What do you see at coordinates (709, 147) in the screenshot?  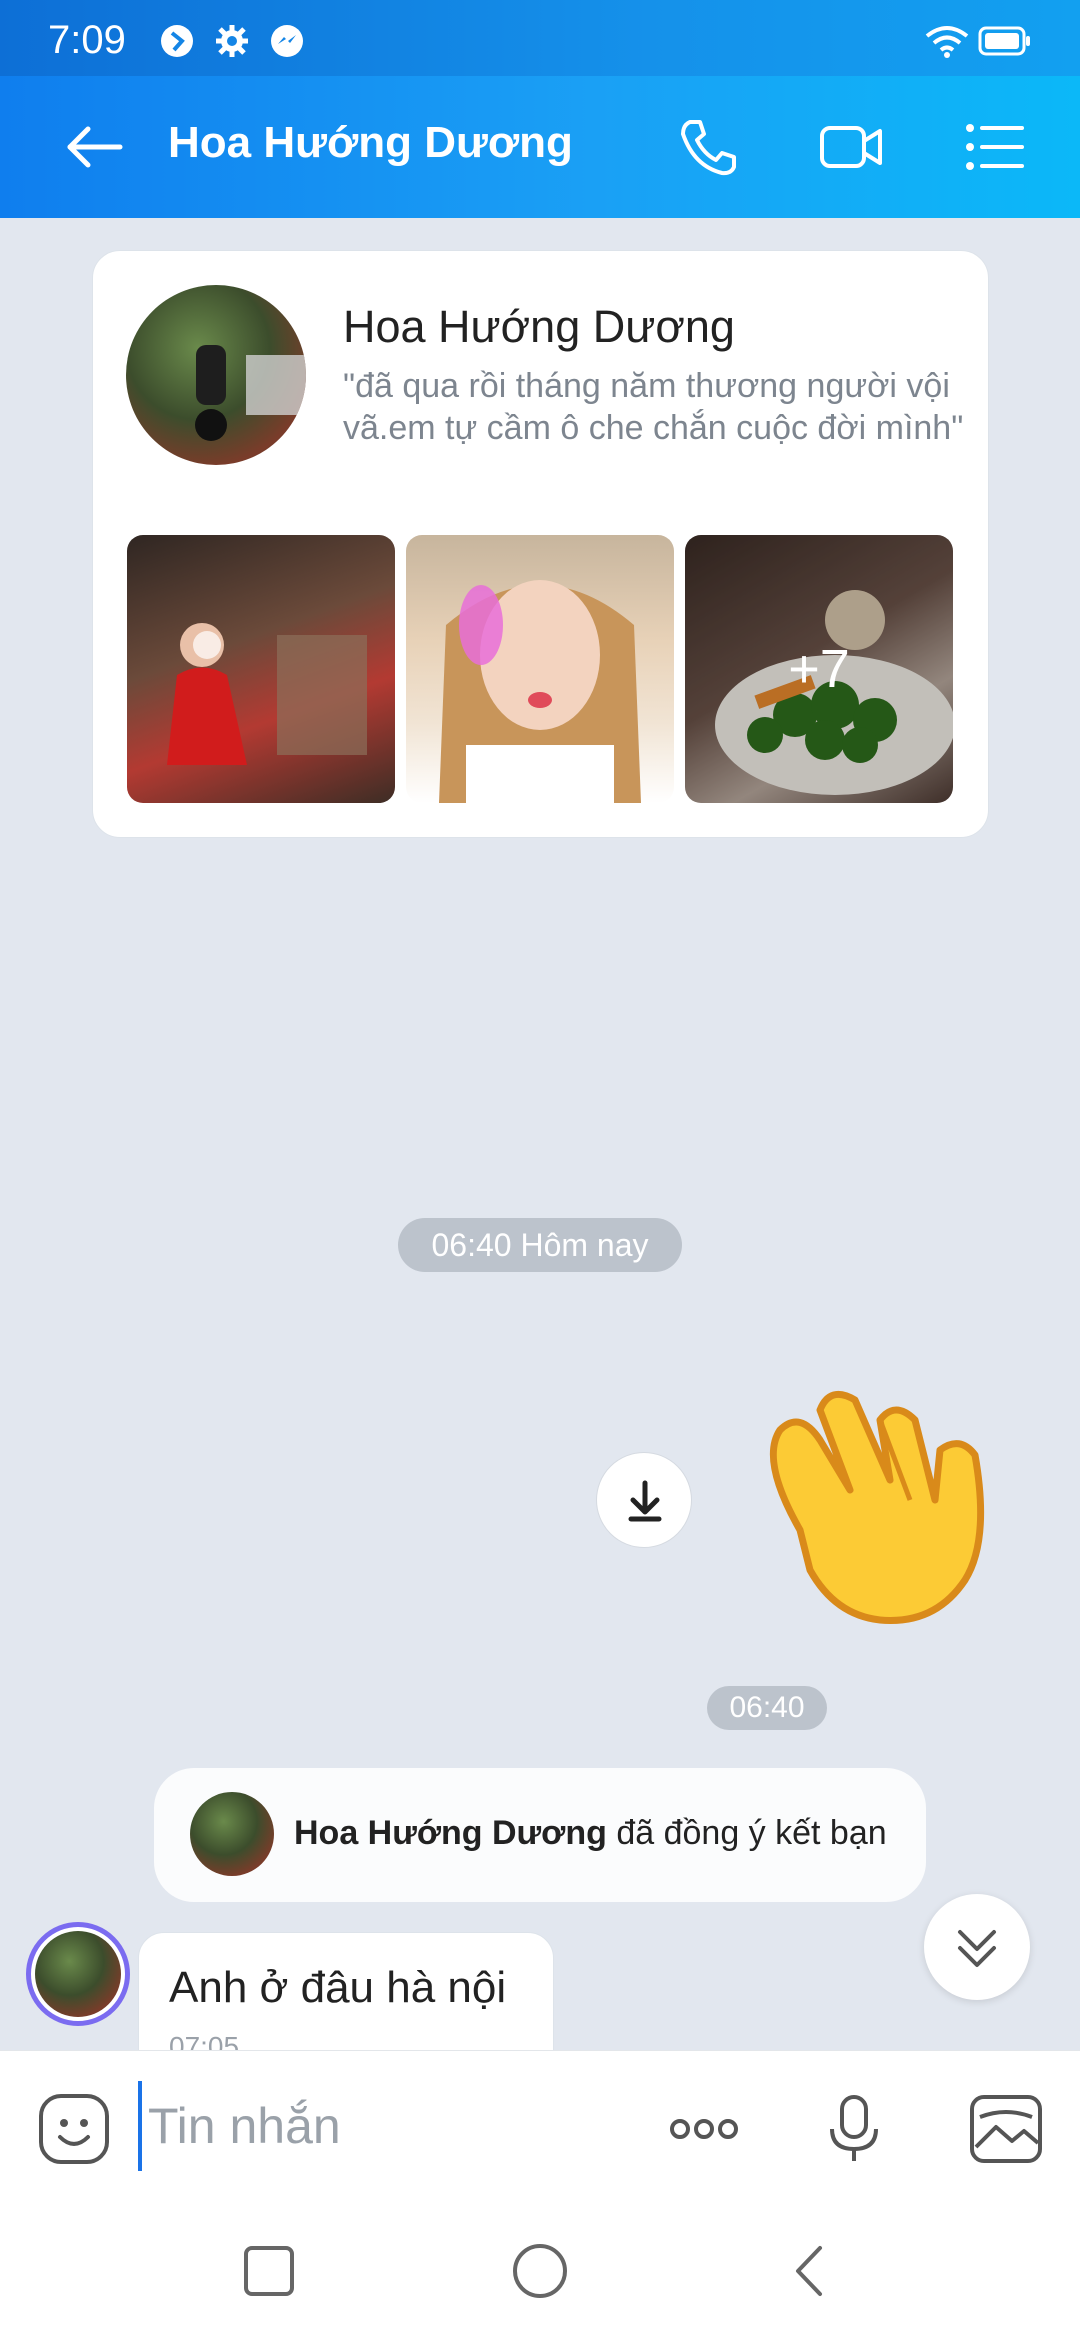 I see `phone-call-icon` at bounding box center [709, 147].